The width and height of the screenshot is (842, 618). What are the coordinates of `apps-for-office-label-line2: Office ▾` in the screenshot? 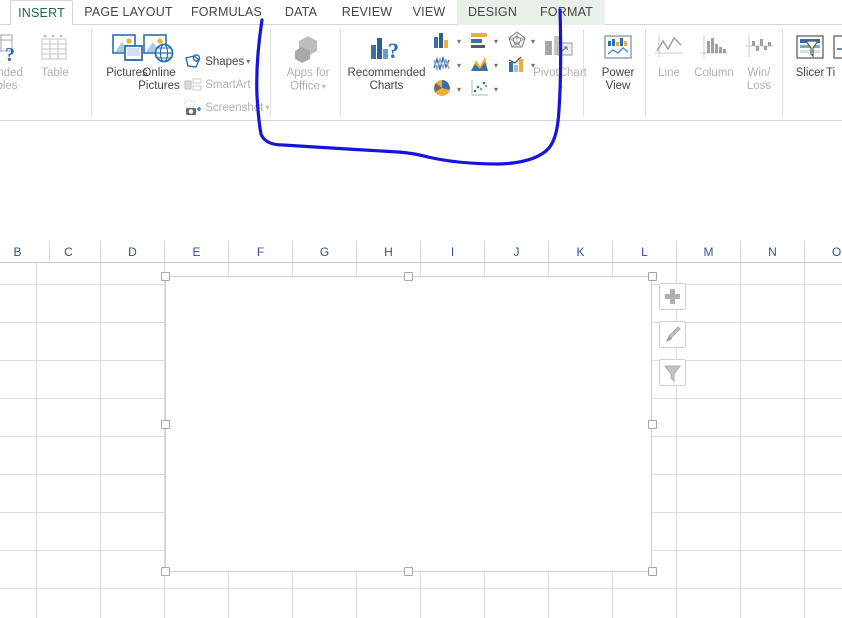 It's located at (308, 86).